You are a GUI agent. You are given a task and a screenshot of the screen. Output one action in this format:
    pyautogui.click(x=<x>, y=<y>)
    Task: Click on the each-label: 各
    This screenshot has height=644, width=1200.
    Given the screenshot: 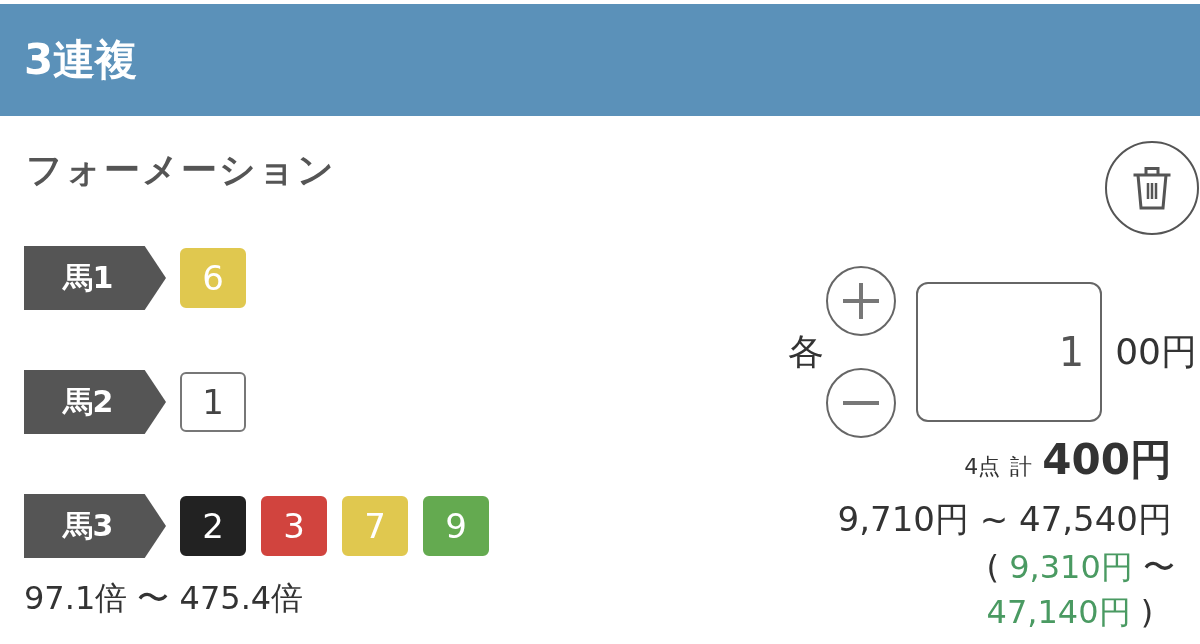 What is the action you would take?
    pyautogui.click(x=806, y=351)
    